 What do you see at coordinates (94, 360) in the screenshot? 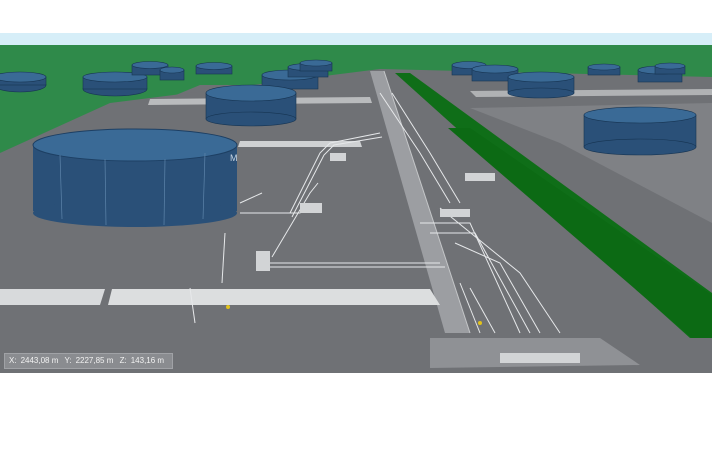
I see `y-value: 2227,85 m` at bounding box center [94, 360].